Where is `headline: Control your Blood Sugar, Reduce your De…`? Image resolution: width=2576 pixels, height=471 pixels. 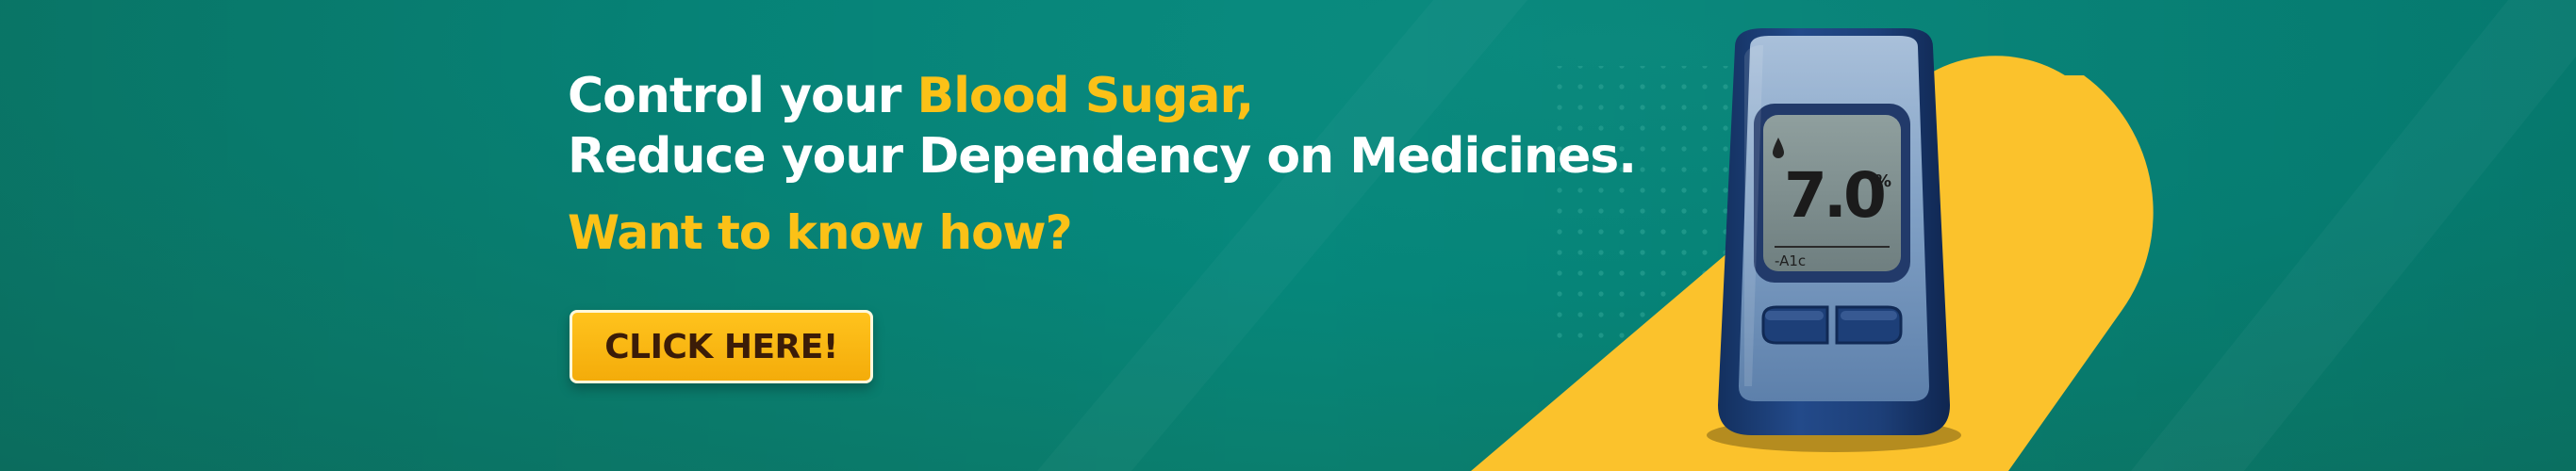
headline: Control your Blood Sugar, Reduce your De… is located at coordinates (1124, 126).